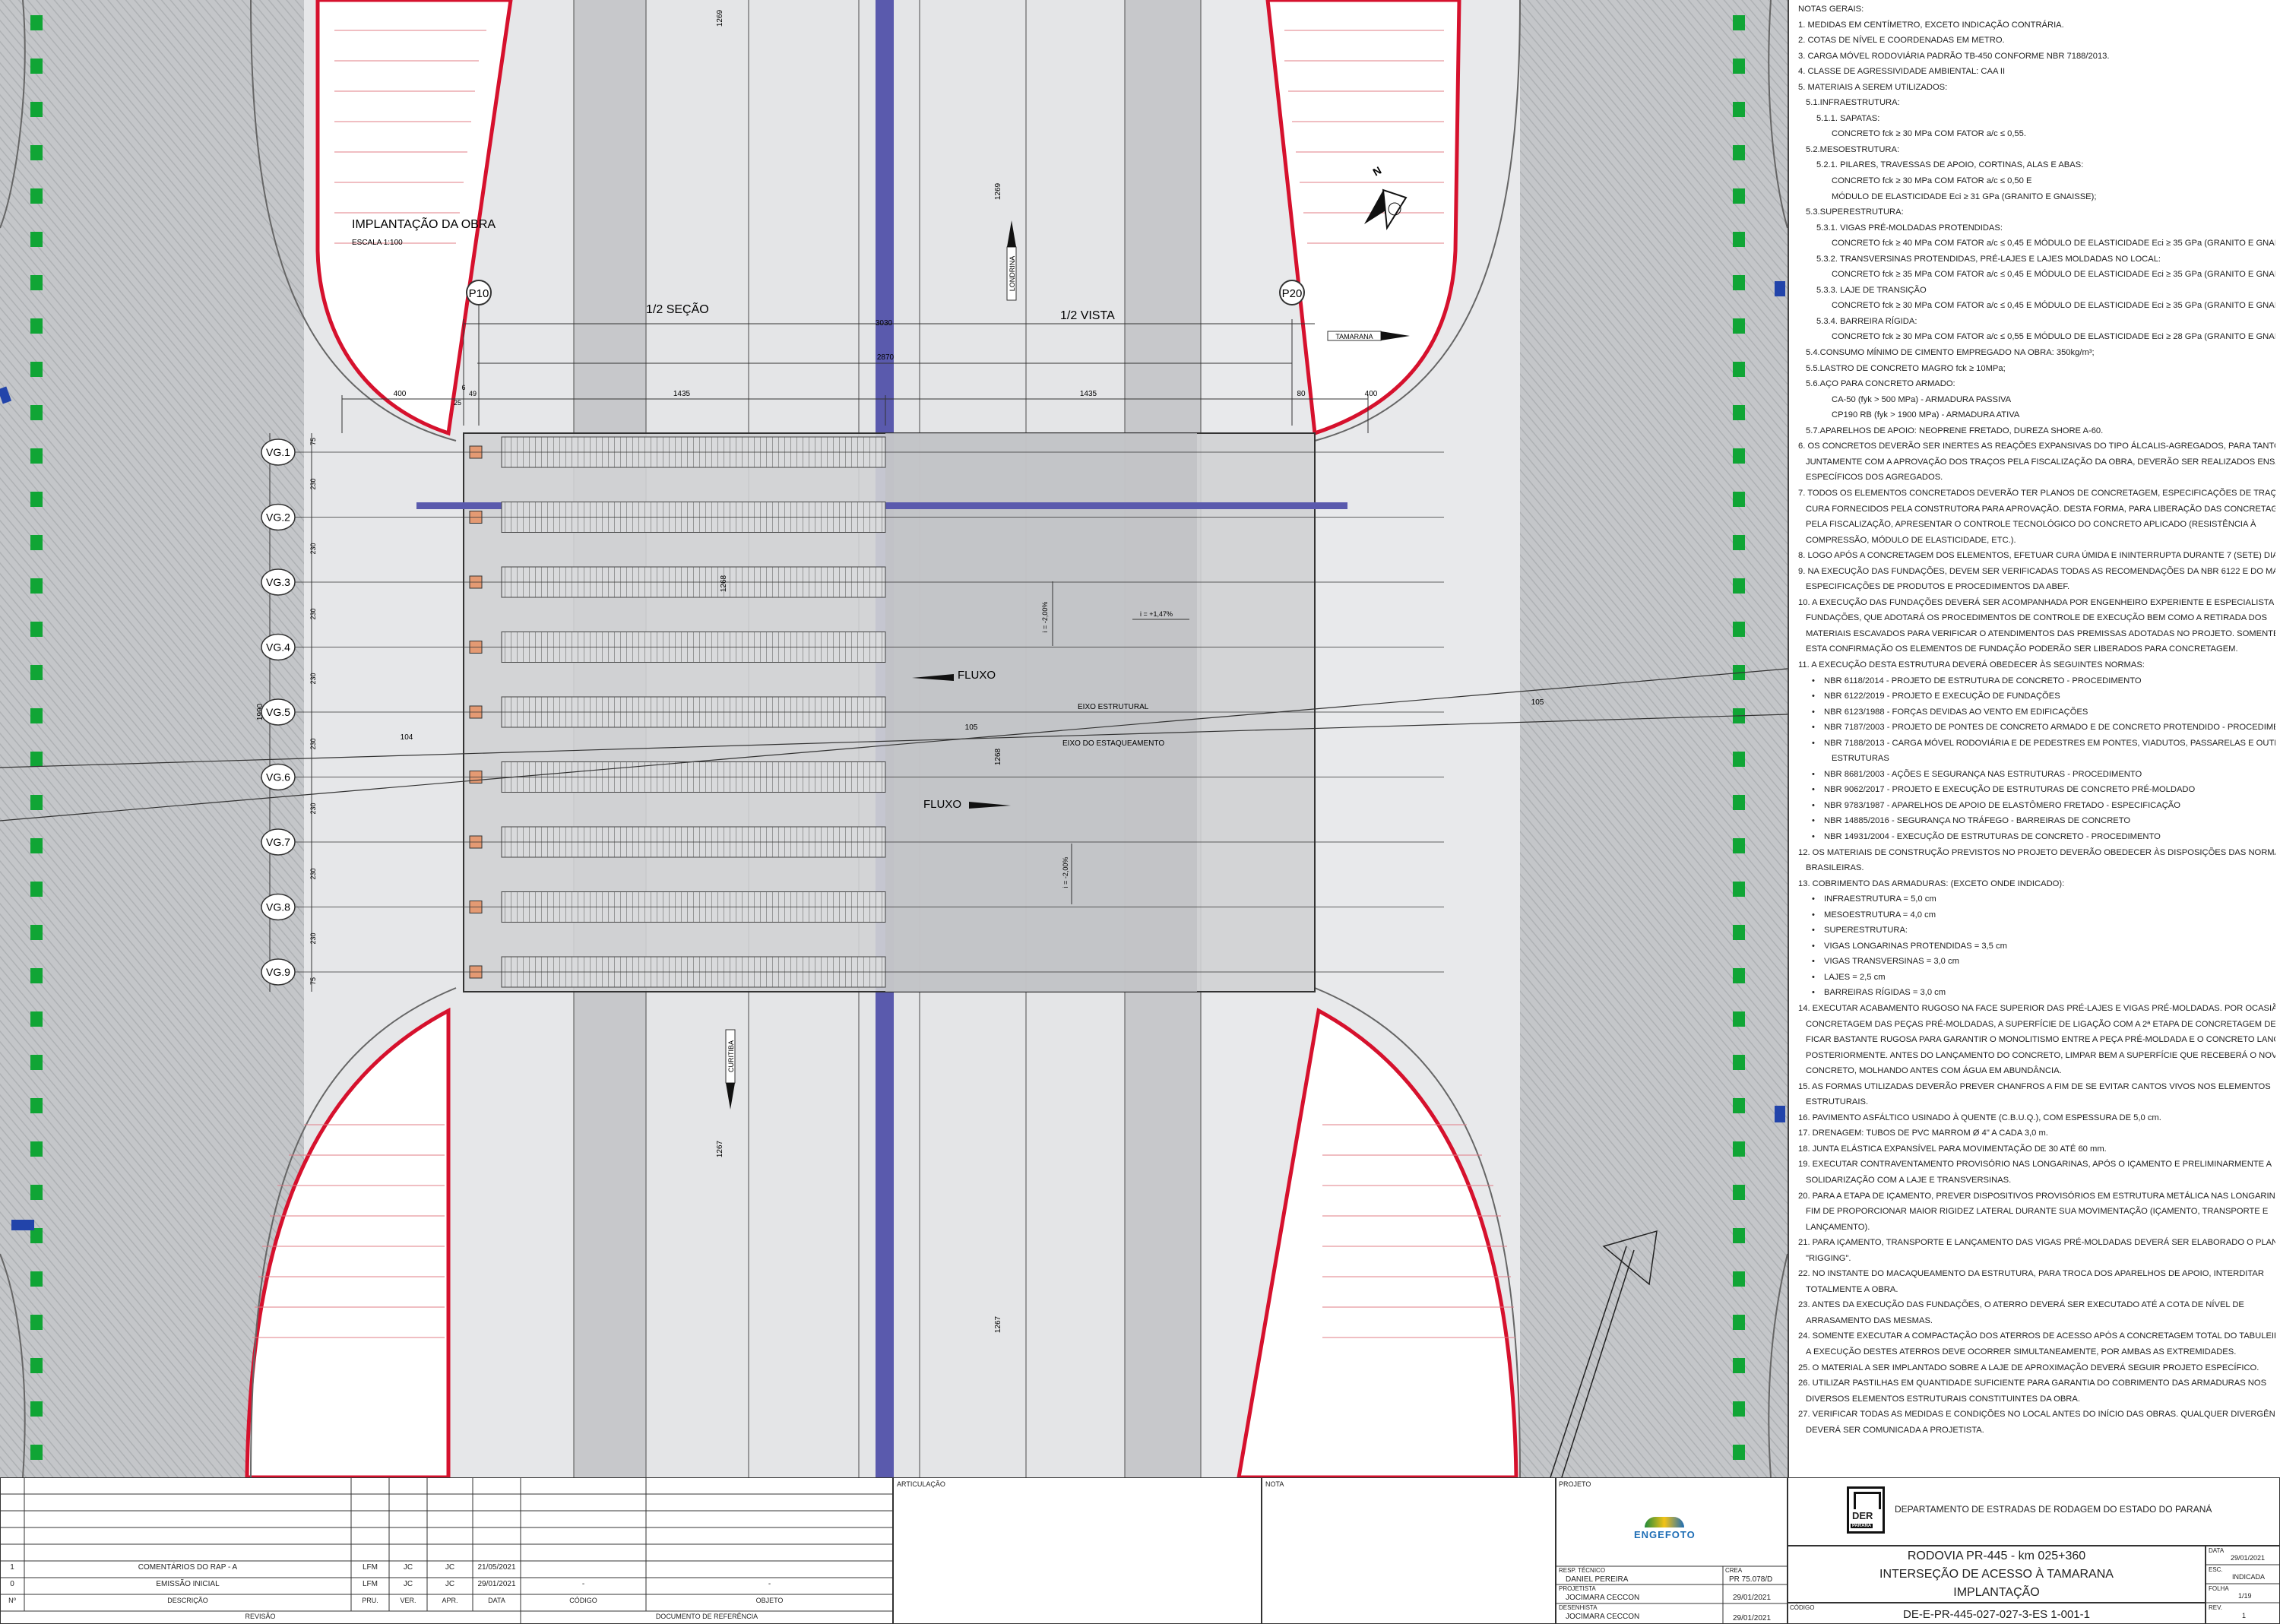  What do you see at coordinates (998, 1324) in the screenshot?
I see `dim-1267-b: 1267` at bounding box center [998, 1324].